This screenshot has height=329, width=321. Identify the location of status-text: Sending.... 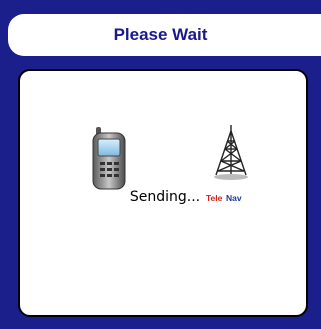
(165, 197).